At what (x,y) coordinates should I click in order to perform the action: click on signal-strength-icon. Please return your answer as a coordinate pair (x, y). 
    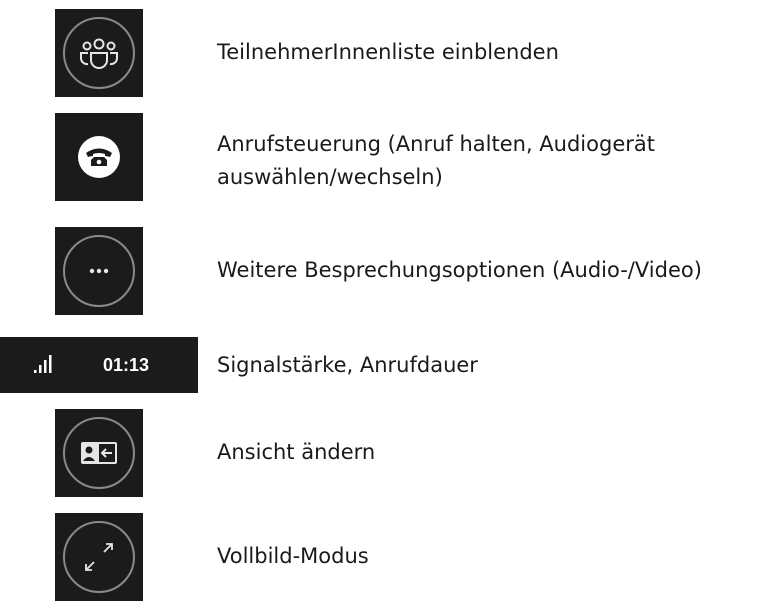
    Looking at the image, I should click on (43, 364).